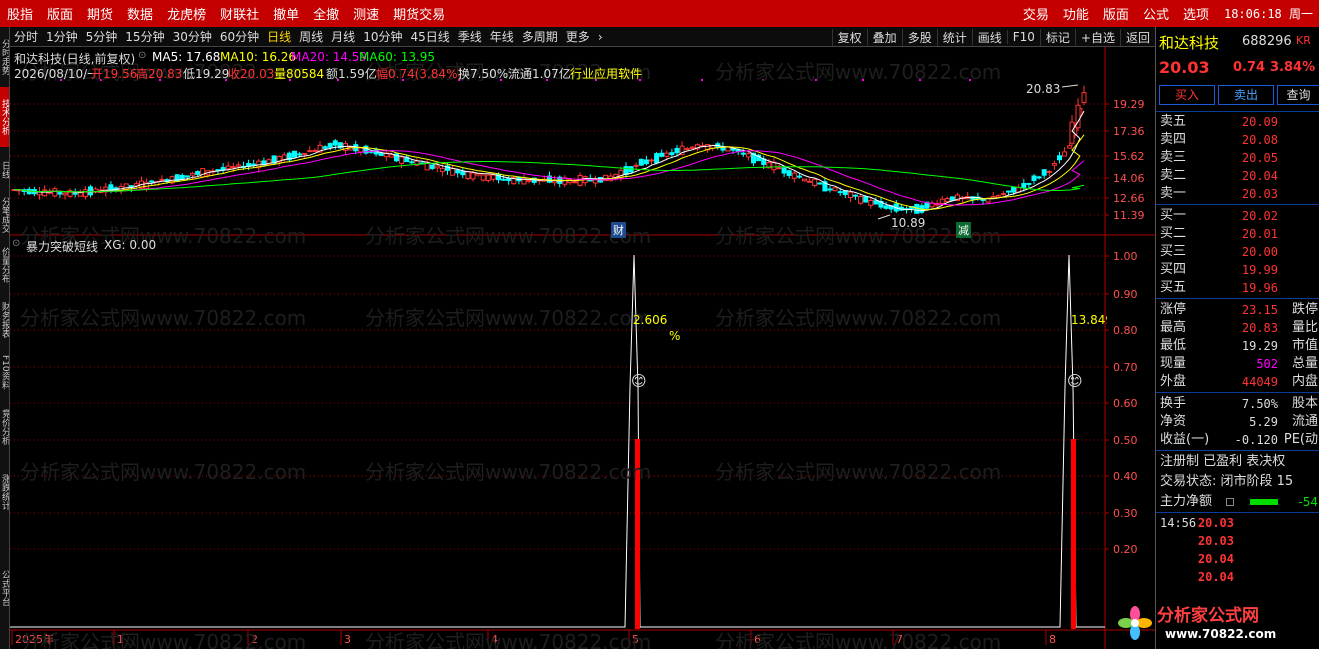 This screenshot has height=649, width=1319. I want to click on left-tab: 涨跌统计, so click(4, 492).